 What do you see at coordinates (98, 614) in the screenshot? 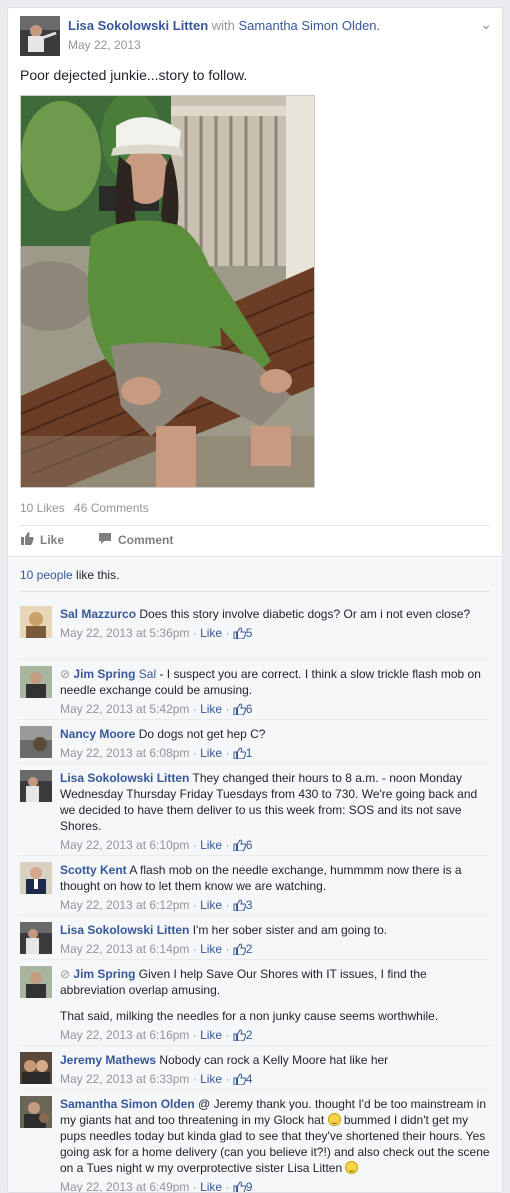
I see `commenter-name: Sal Mazzurco` at bounding box center [98, 614].